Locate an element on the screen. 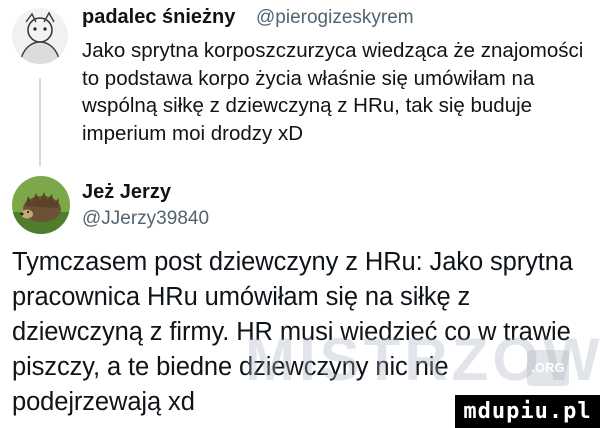 Image resolution: width=600 pixels, height=428 pixels. post-author-name: Jeż Jerzy is located at coordinates (126, 192).